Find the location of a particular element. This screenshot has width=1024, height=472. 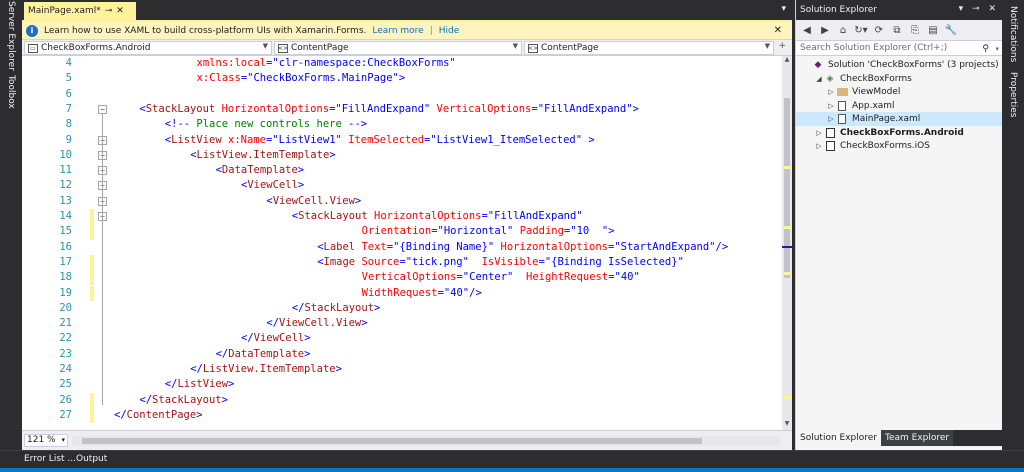

code-line: 11−<DataTemplate> is located at coordinates (397, 170).